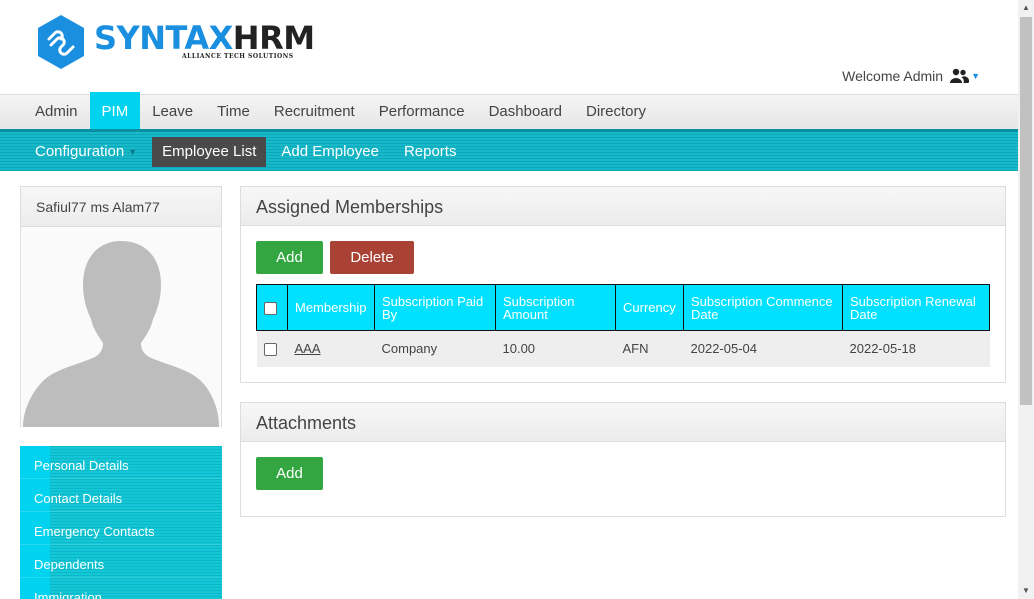  What do you see at coordinates (960, 75) in the screenshot?
I see `users-icon` at bounding box center [960, 75].